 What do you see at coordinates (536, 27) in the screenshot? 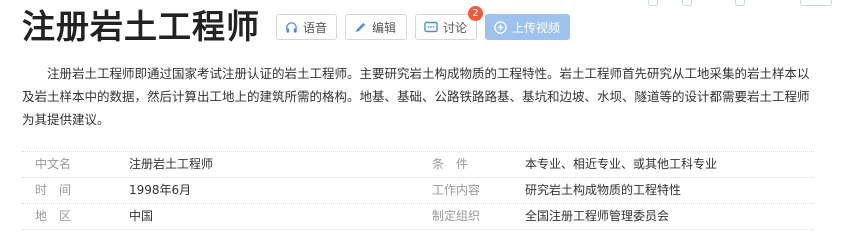
I see `upload-video-label: 上传视频` at bounding box center [536, 27].